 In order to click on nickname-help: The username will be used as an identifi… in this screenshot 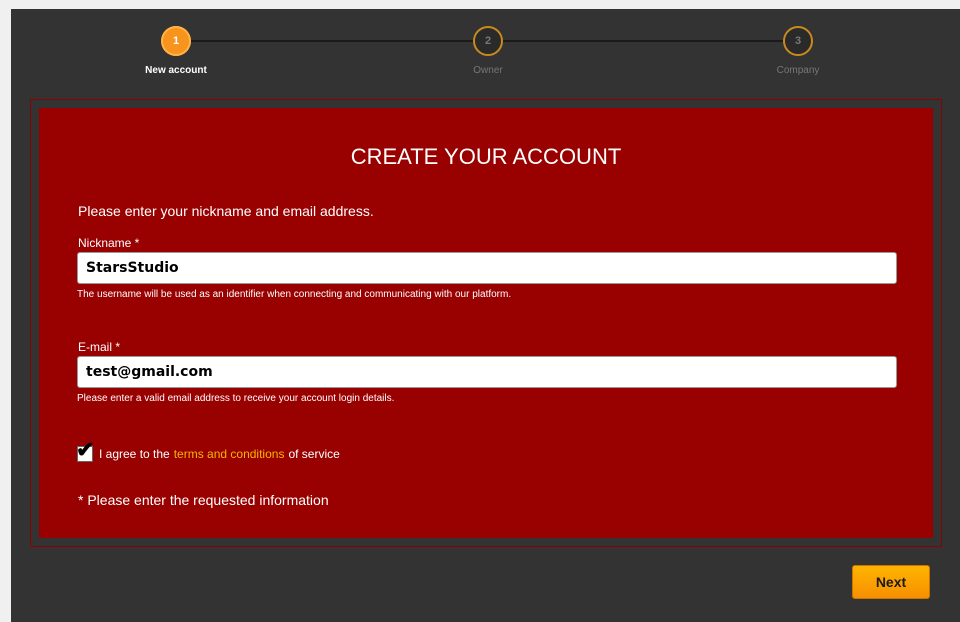, I will do `click(294, 294)`.